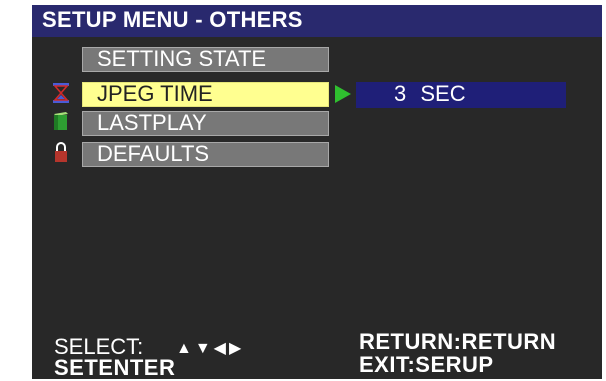 Image resolution: width=606 pixels, height=381 pixels. What do you see at coordinates (182, 58) in the screenshot?
I see `menu-item-label: SETTING STATE` at bounding box center [182, 58].